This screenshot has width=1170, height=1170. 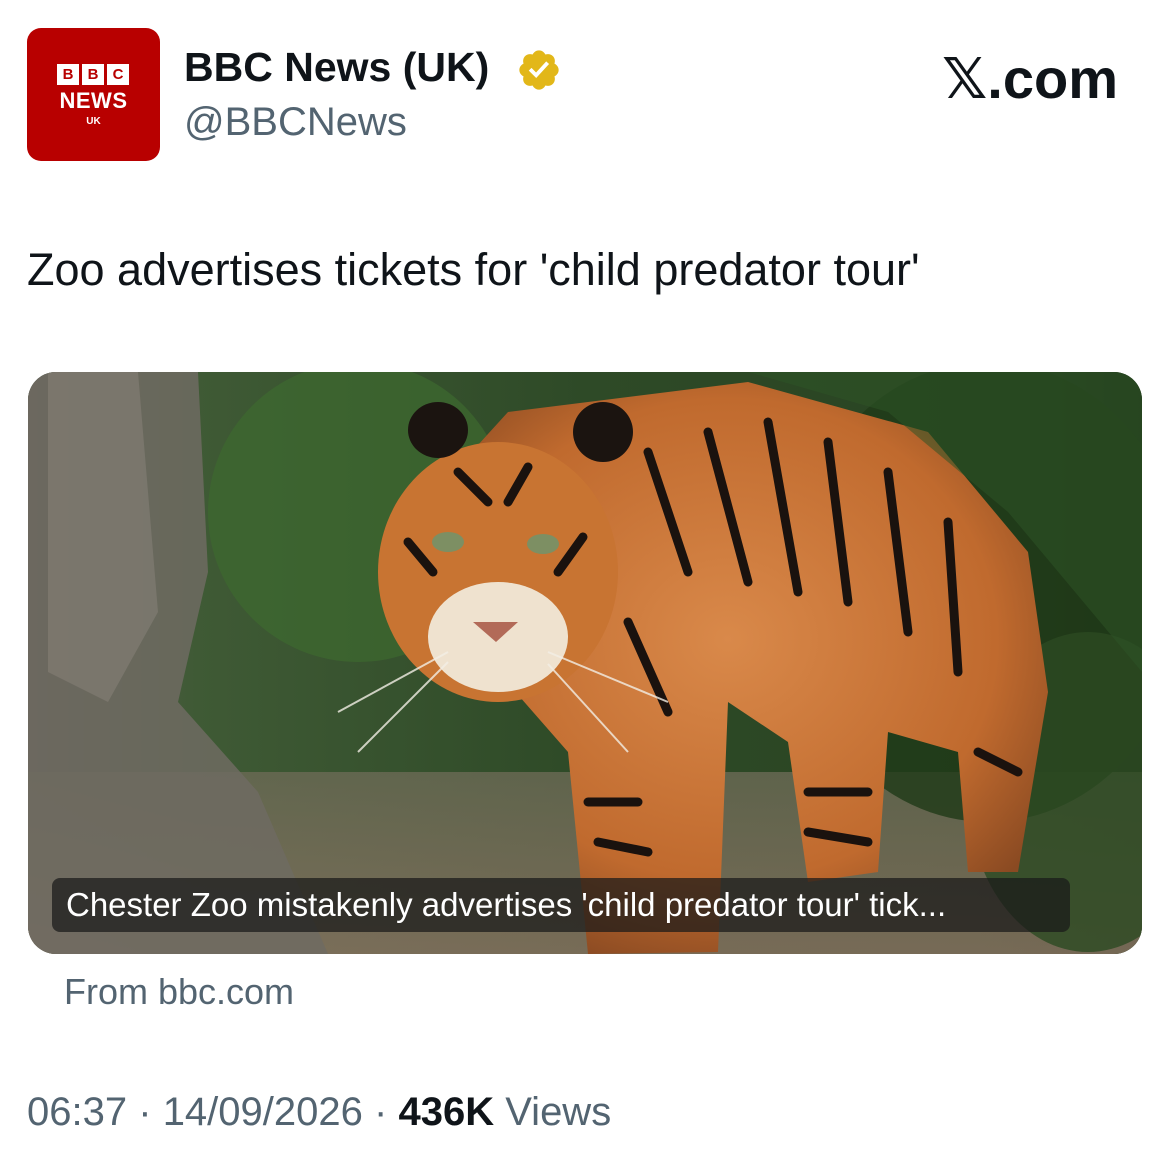 I want to click on tweet-time: 06:37, so click(x=77, y=1112).